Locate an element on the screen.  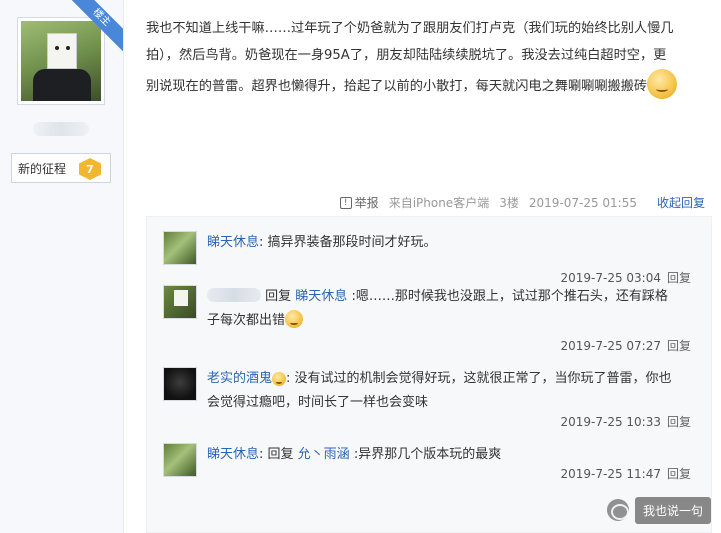
report-link: ! 举报 is located at coordinates (359, 202).